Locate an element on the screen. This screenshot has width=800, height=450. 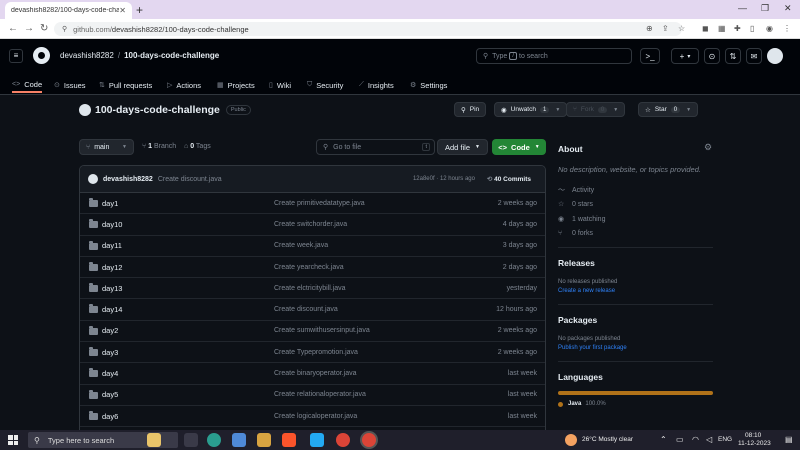
unwatch-button: ◉ Unwatch 1 ▼ is located at coordinates (531, 109).